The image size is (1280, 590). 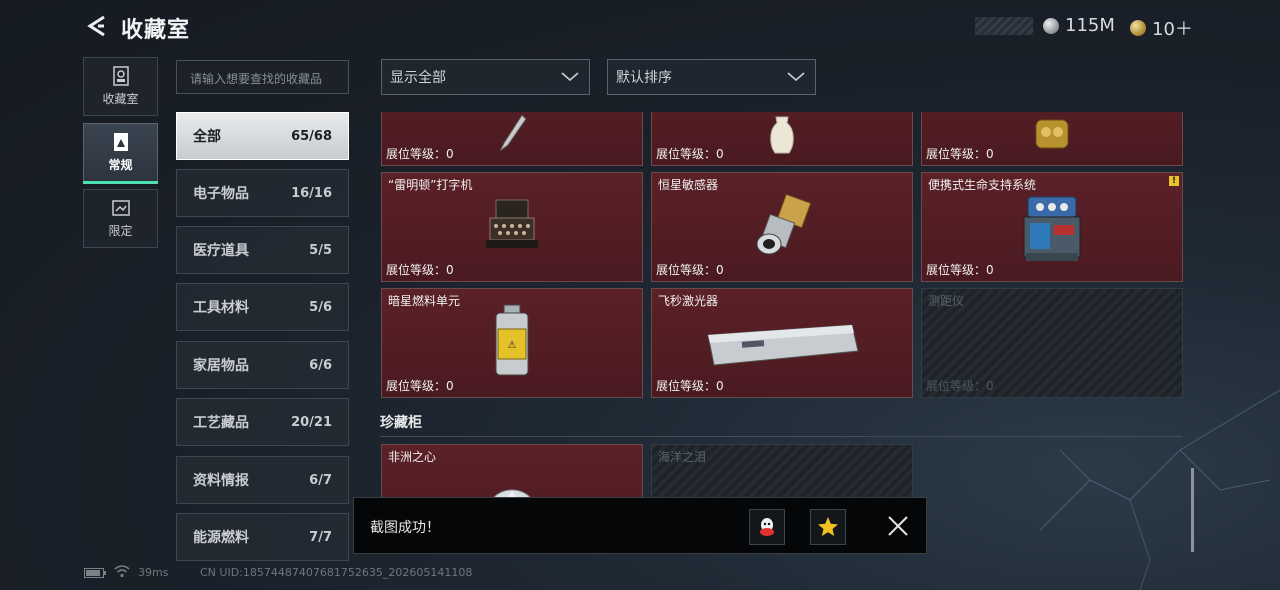 I want to click on item-name: “雷明顿”打字机, so click(x=430, y=185).